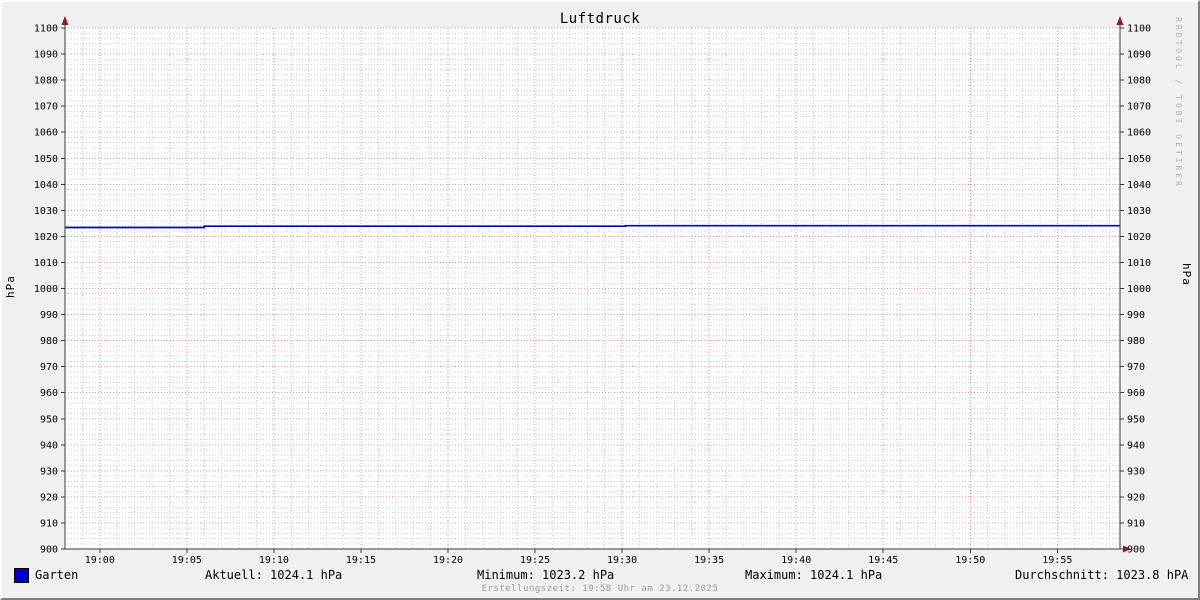  What do you see at coordinates (57, 575) in the screenshot?
I see `legend-series-label: Garten` at bounding box center [57, 575].